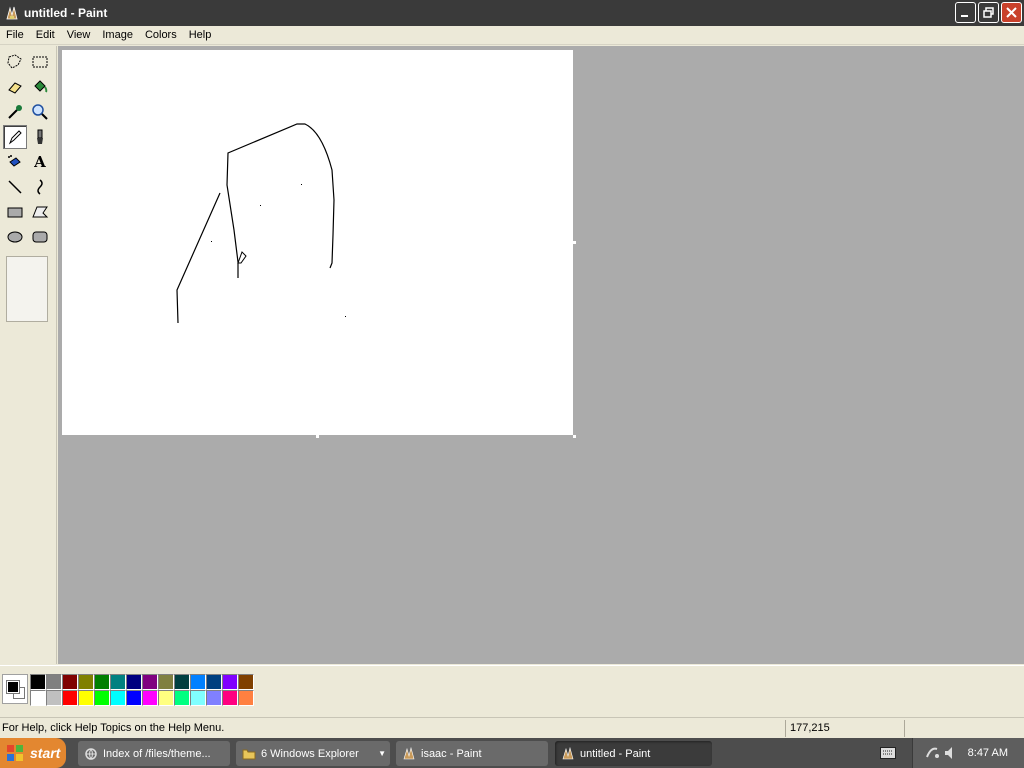  Describe the element at coordinates (810, 728) in the screenshot. I see `cursor-coordinates: 177,215` at that location.